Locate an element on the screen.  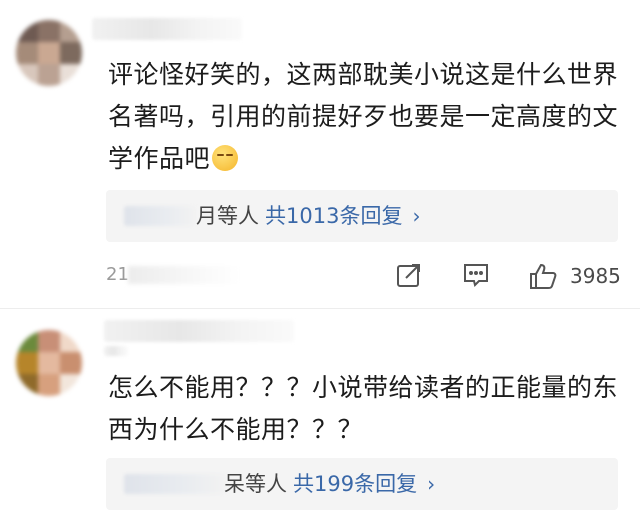
comment-icon is located at coordinates (476, 277).